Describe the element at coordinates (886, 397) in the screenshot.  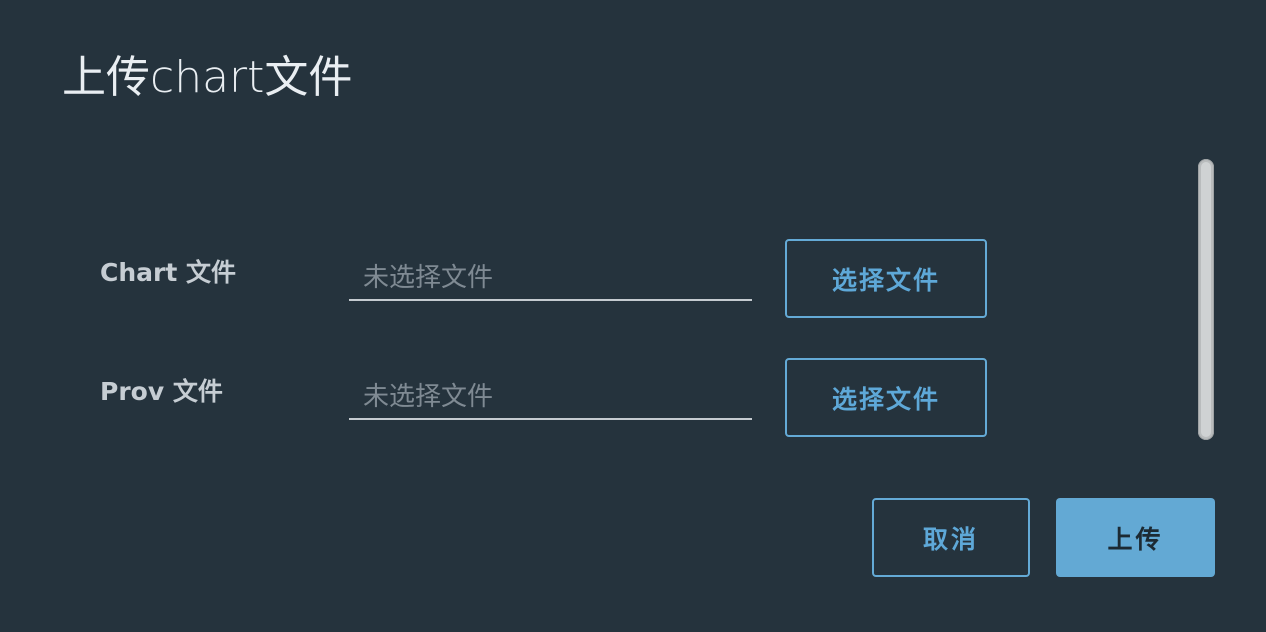
I see `prov-choose-file-button: 选择文件` at that location.